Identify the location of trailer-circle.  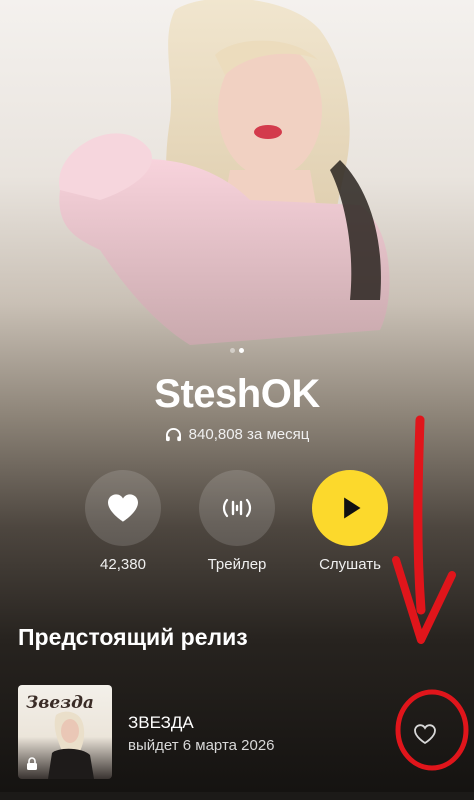
(237, 508).